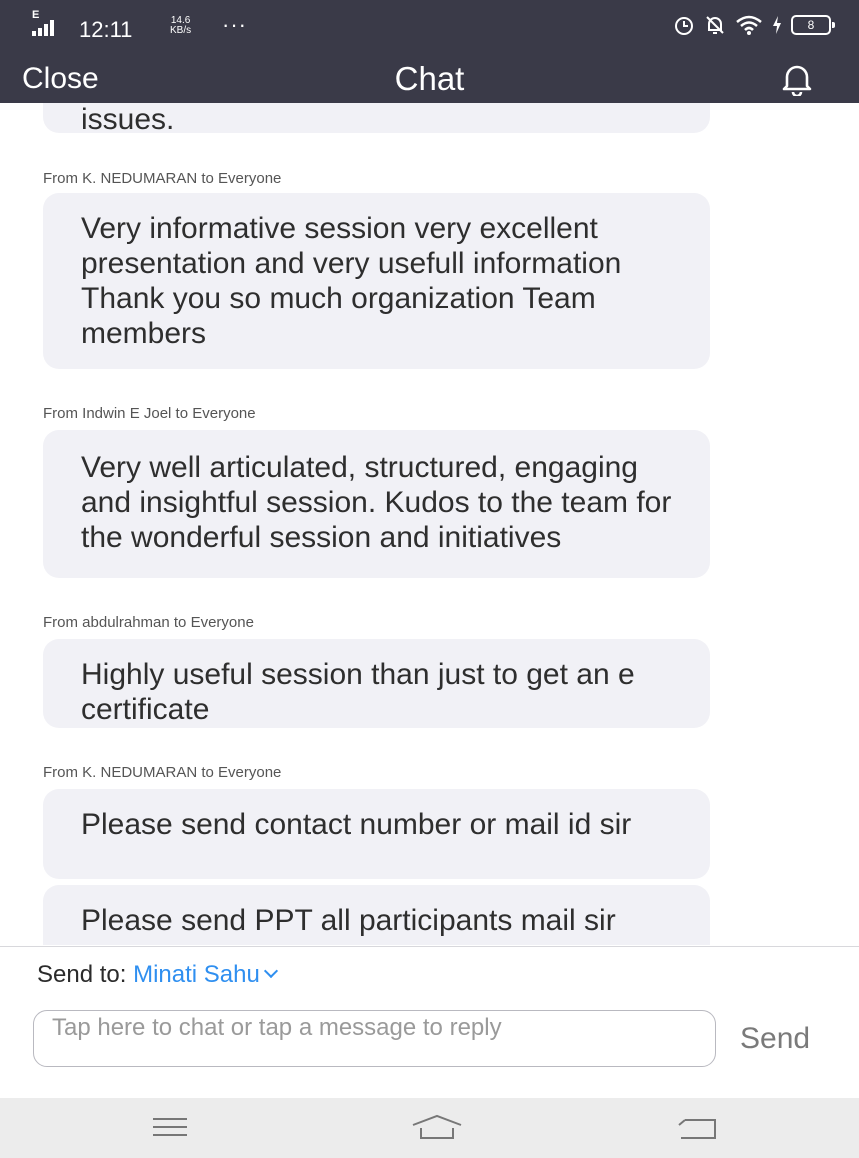 This screenshot has height=1158, width=859. I want to click on wifi-icon, so click(749, 25).